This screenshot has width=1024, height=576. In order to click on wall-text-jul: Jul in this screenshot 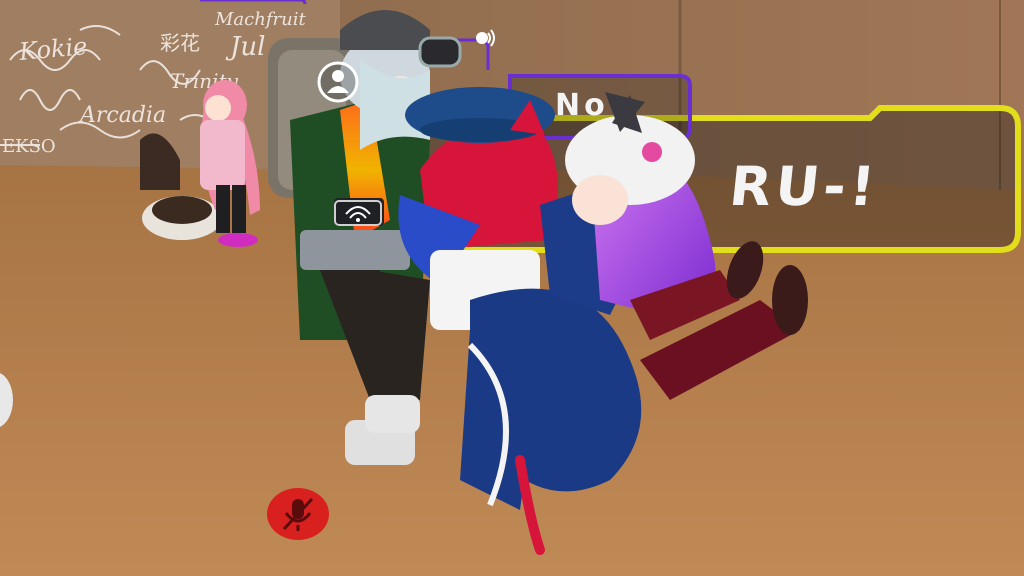, I will do `click(245, 47)`.